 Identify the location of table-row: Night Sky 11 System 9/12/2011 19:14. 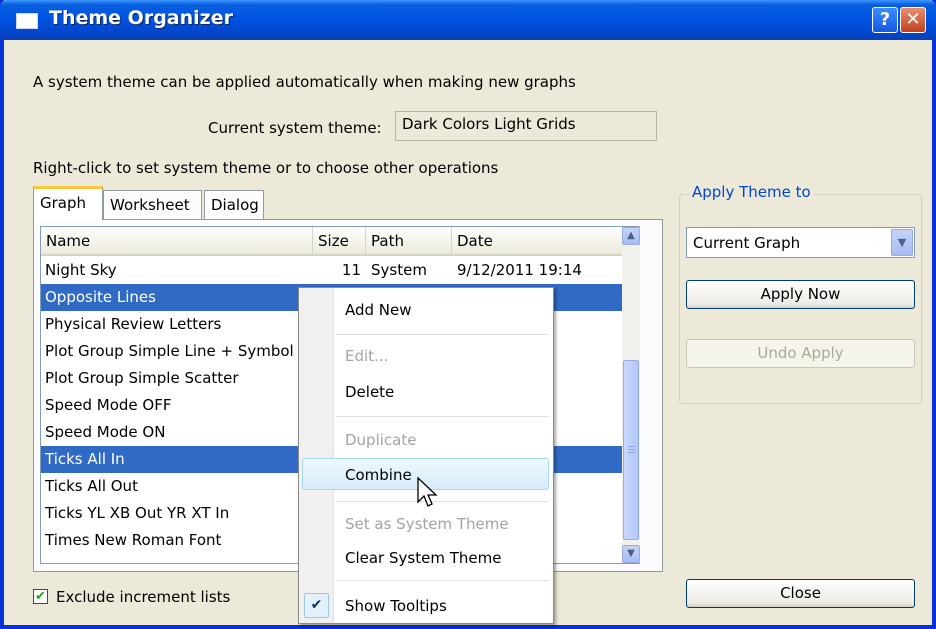
(332, 270).